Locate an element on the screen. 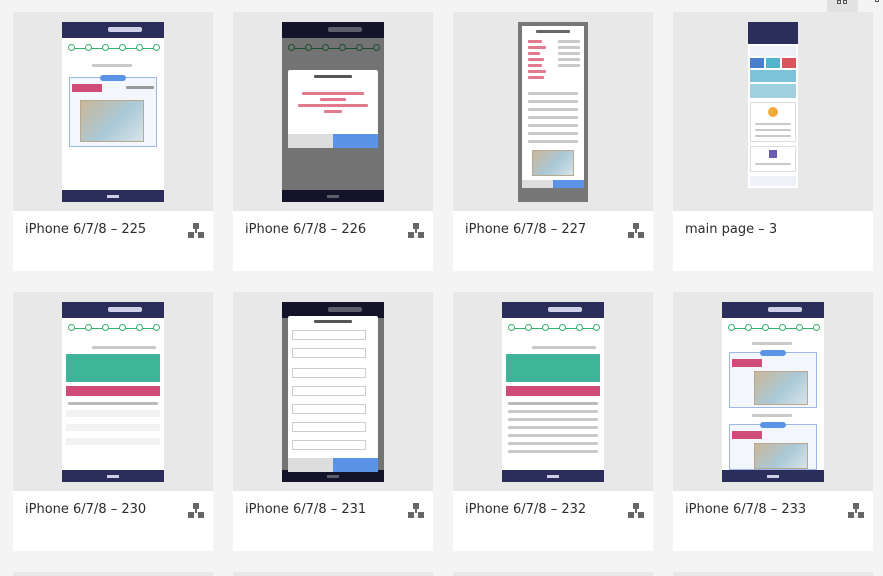 The image size is (883, 576). artboard-card: iPhone 6/7/8 – 225 is located at coordinates (113, 141).